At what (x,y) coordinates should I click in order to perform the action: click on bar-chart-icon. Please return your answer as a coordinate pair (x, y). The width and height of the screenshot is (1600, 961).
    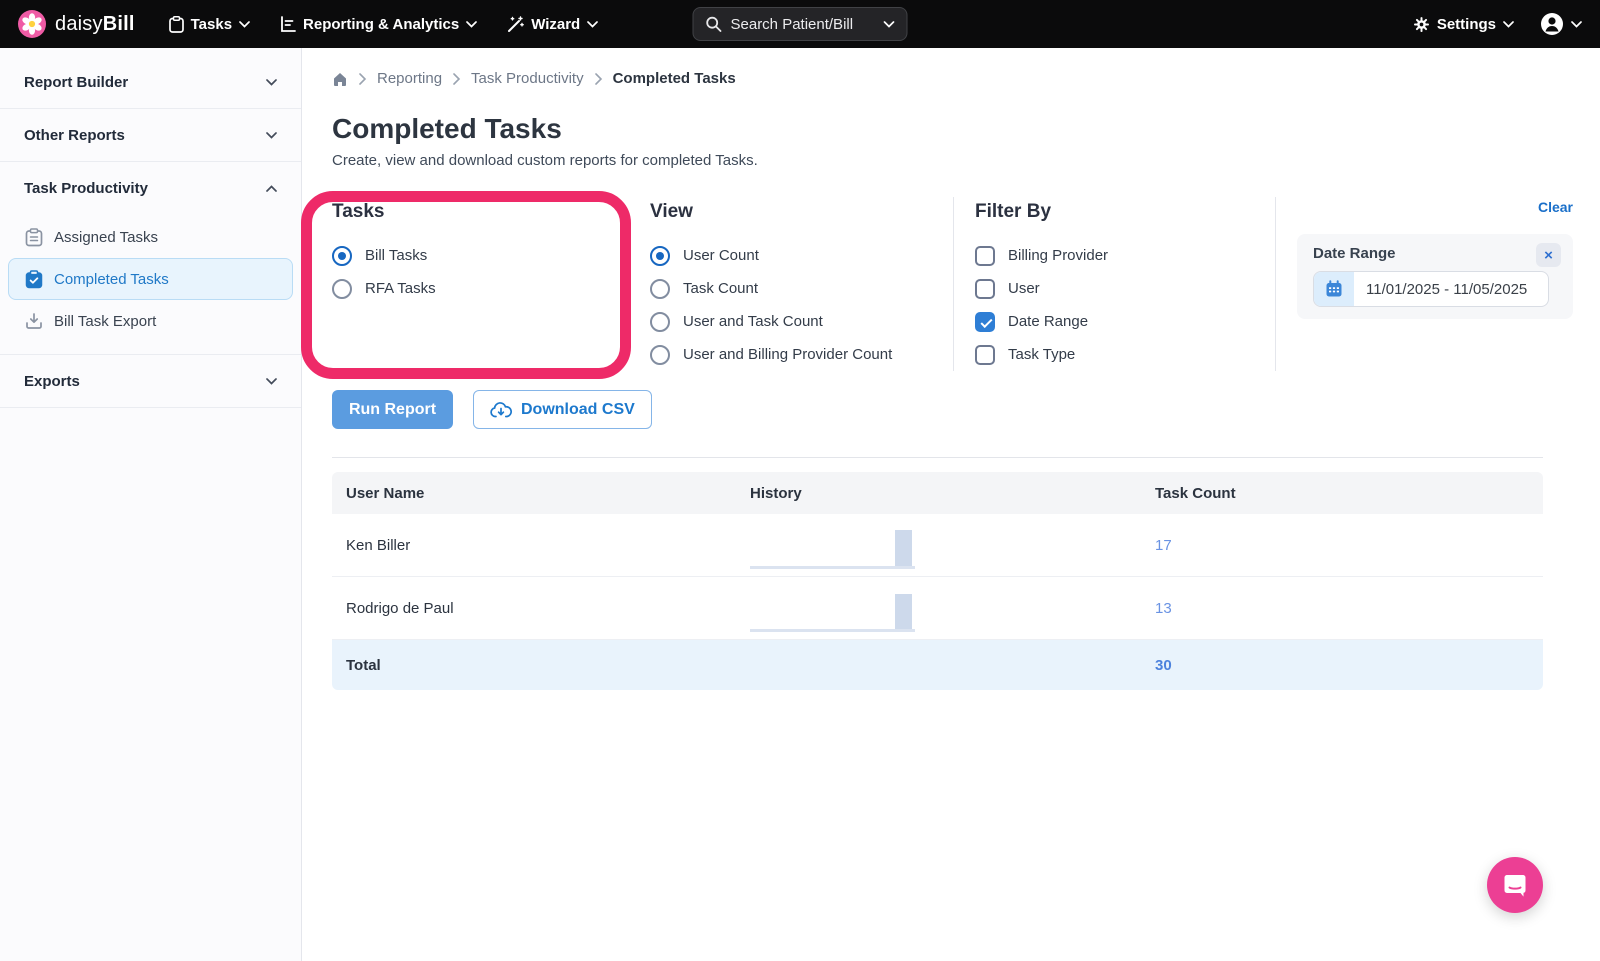
    Looking at the image, I should click on (288, 24).